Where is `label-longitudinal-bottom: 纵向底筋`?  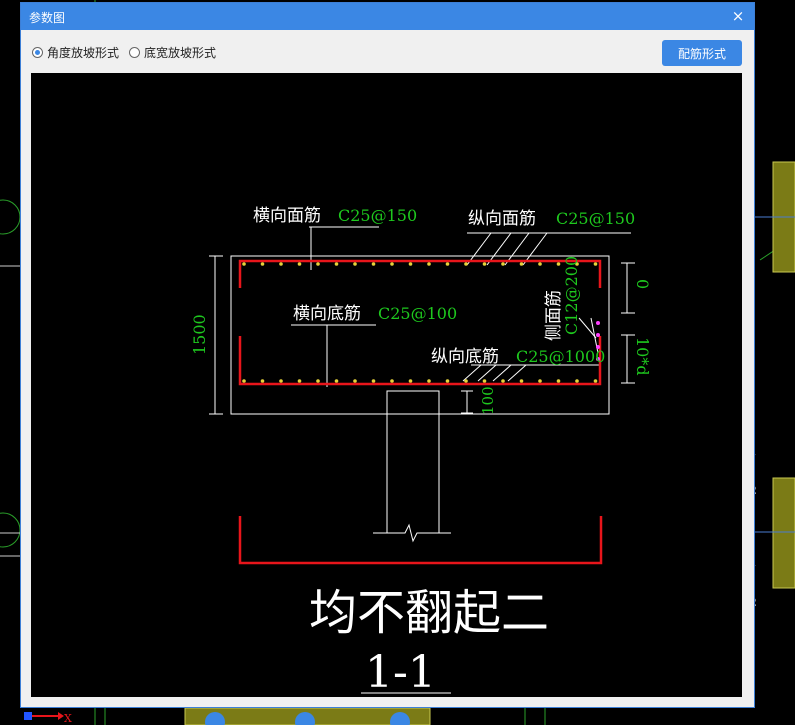
label-longitudinal-bottom: 纵向底筋 is located at coordinates (465, 357).